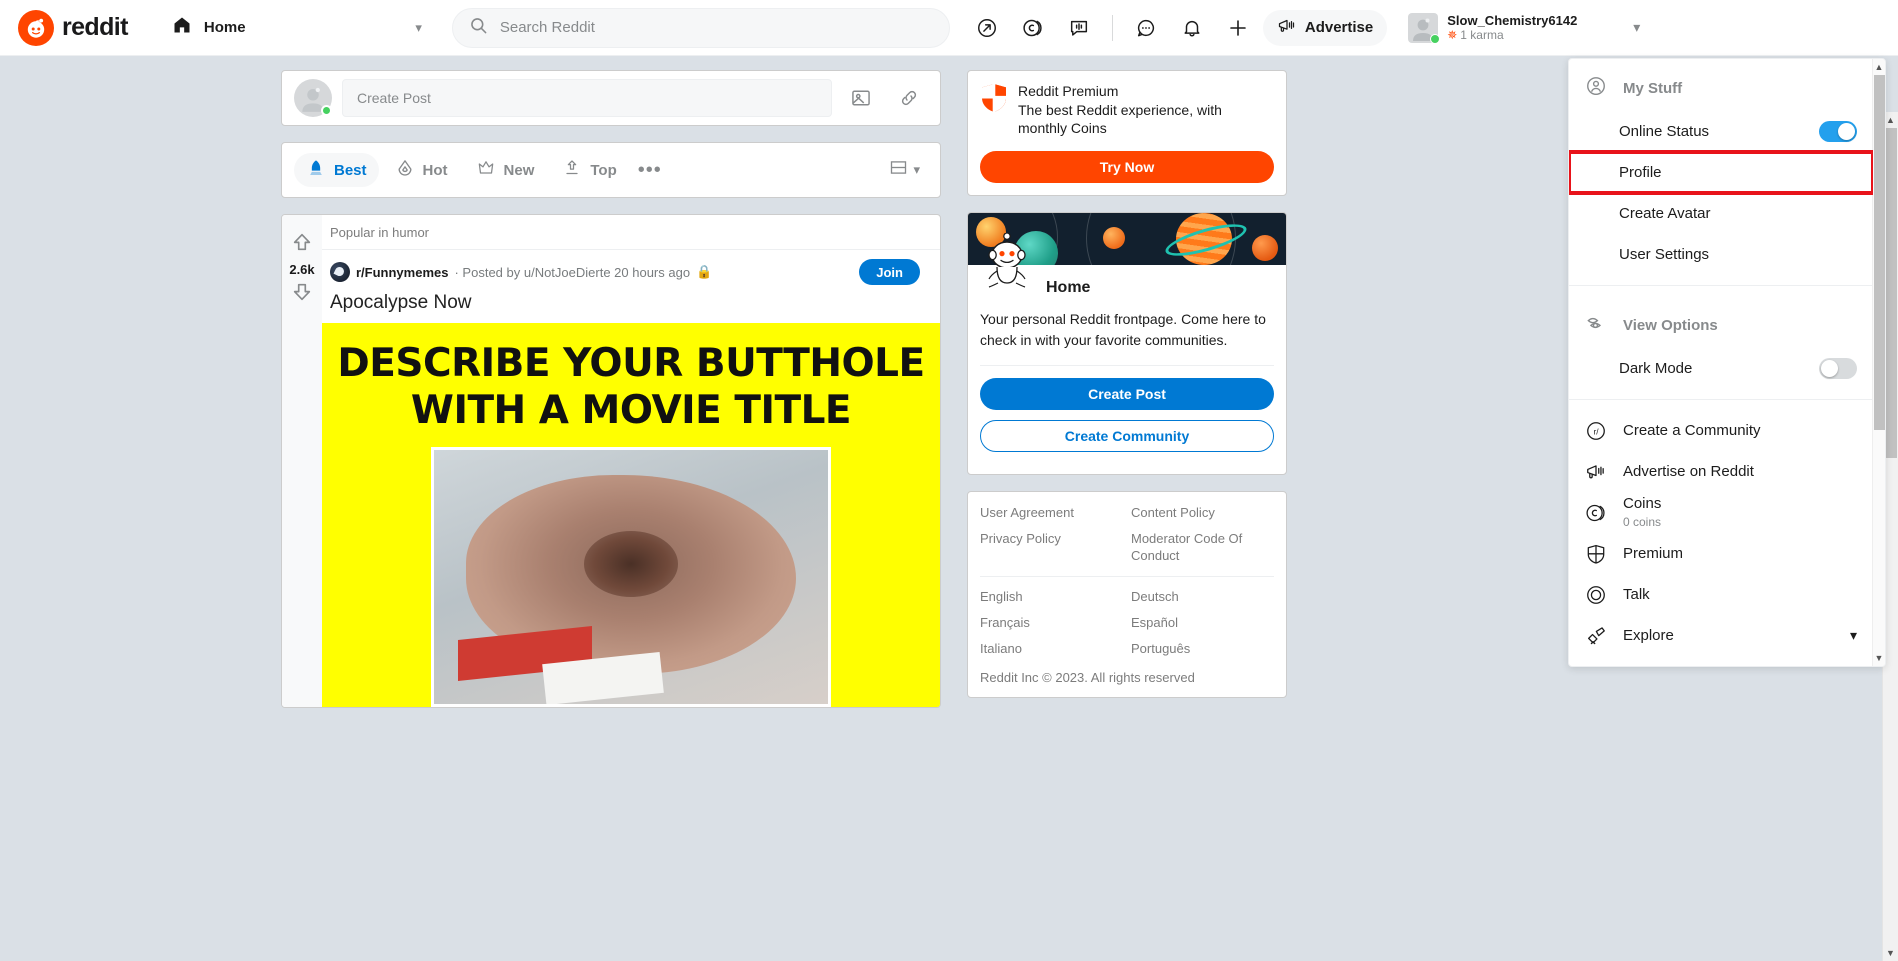  I want to click on megaphone-icon, so click(1287, 28).